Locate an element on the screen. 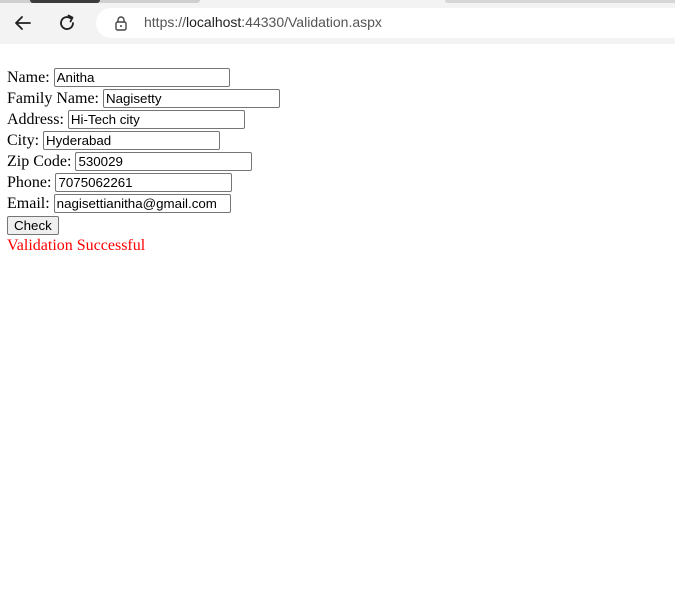 The height and width of the screenshot is (596, 675). check-button: Check is located at coordinates (33, 225).